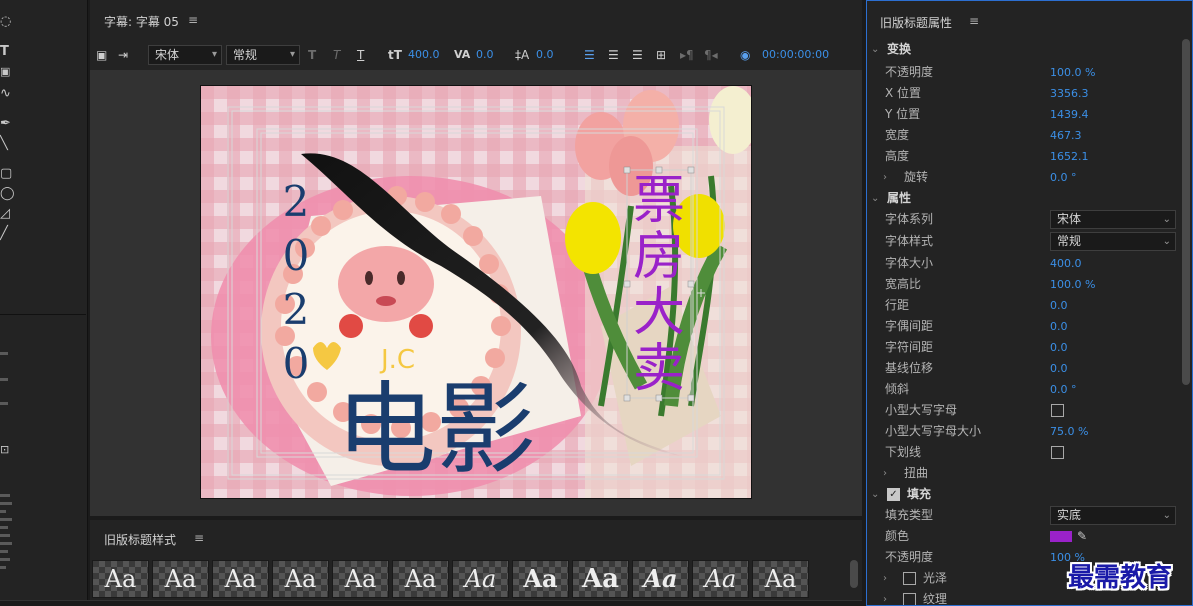 The image size is (1193, 606). Describe the element at coordinates (1023, 347) in the screenshot. I see `prop-tracking: 字符间距 0.0` at that location.